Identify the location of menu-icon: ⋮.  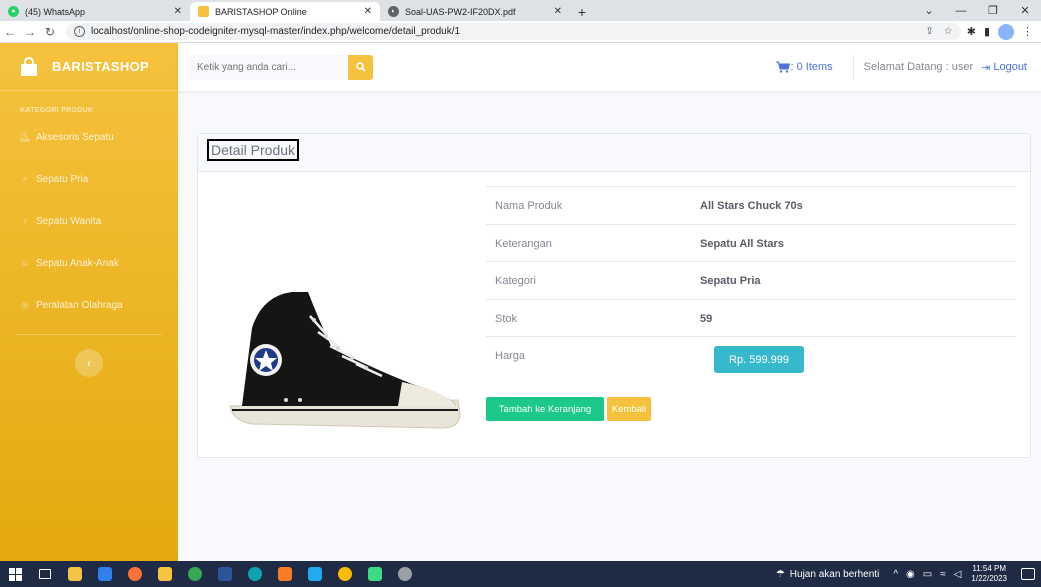
(1027, 31).